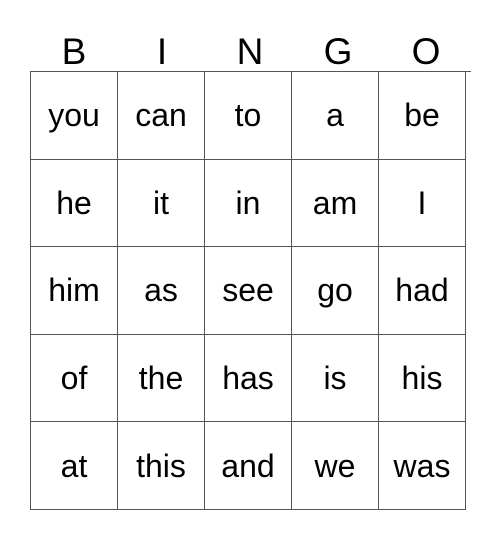 The height and width of the screenshot is (544, 500). Describe the element at coordinates (422, 116) in the screenshot. I see `bingo-cell: be` at that location.